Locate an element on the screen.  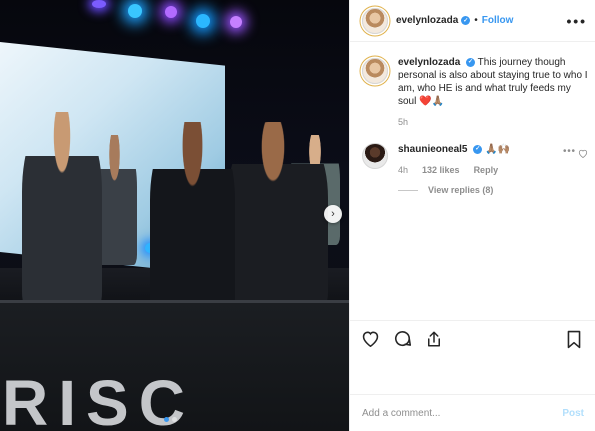
post-header: evelynlozada ✓ • Follow • • • is located at coordinates (472, 21).